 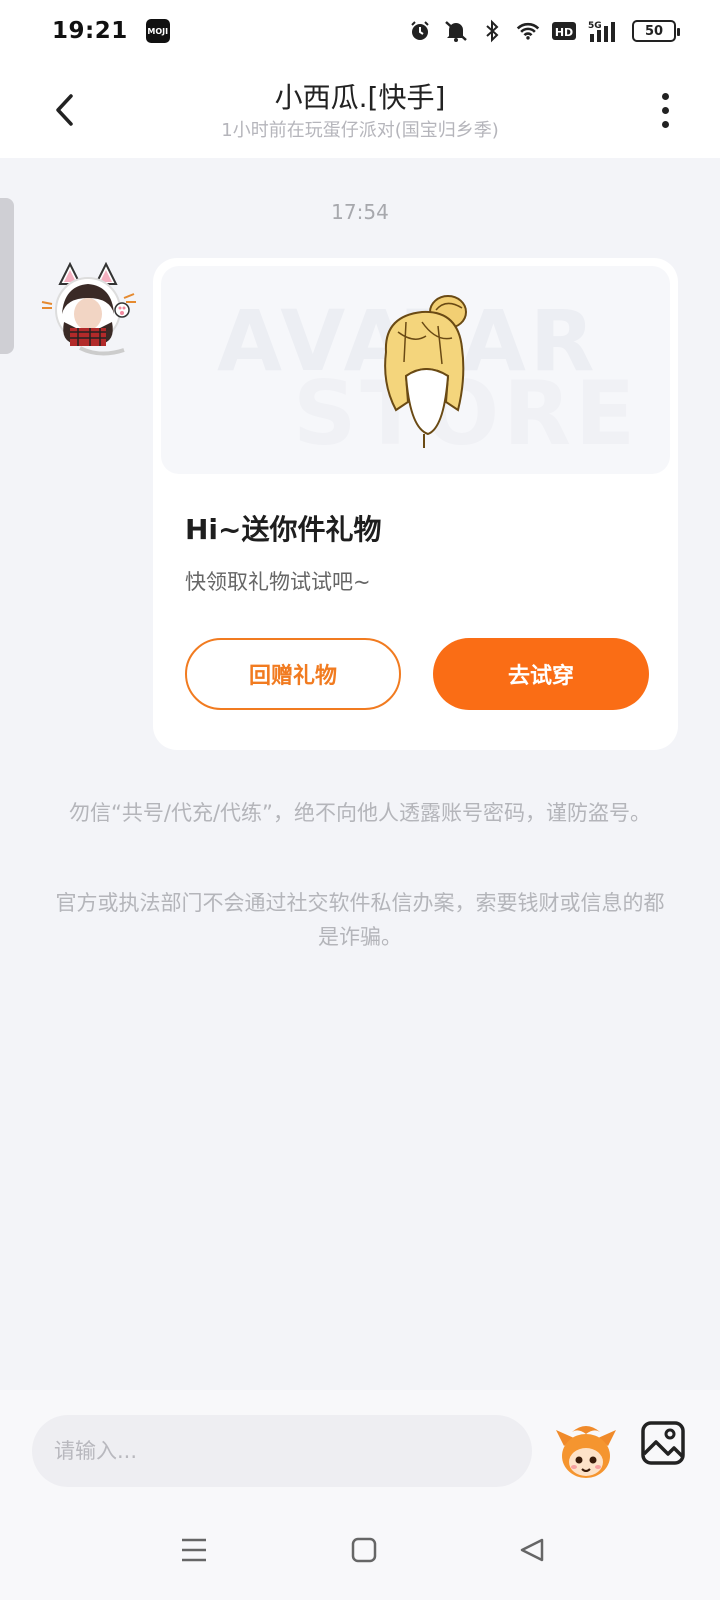 What do you see at coordinates (360, 920) in the screenshot?
I see `security-notice-fraud: 官方或执法部门不会通过社交软件私信办案，索要钱财或信息的都是诈骗。` at bounding box center [360, 920].